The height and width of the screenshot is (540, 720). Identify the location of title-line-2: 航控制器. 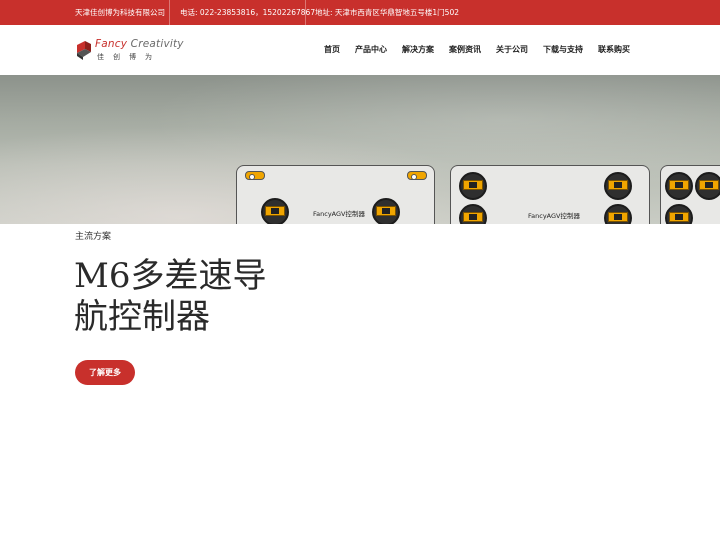
(142, 317).